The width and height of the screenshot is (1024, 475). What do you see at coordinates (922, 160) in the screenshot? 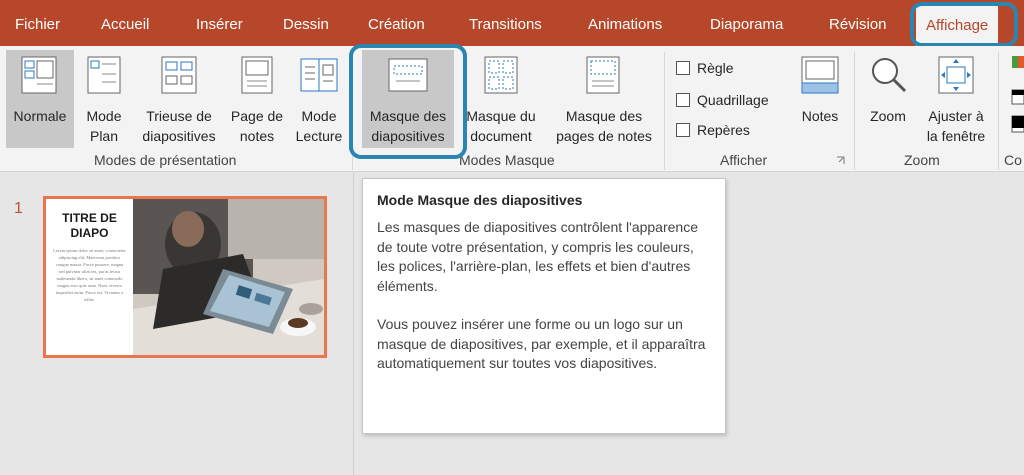
I see `group-zoom: Zoom` at bounding box center [922, 160].